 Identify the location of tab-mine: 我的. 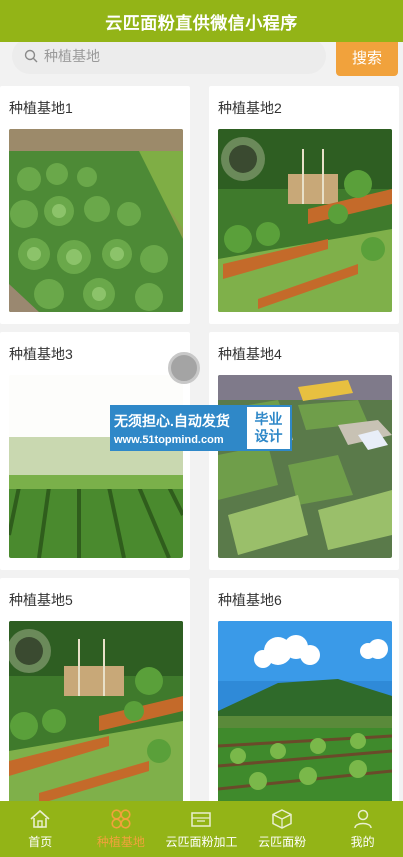
(362, 829).